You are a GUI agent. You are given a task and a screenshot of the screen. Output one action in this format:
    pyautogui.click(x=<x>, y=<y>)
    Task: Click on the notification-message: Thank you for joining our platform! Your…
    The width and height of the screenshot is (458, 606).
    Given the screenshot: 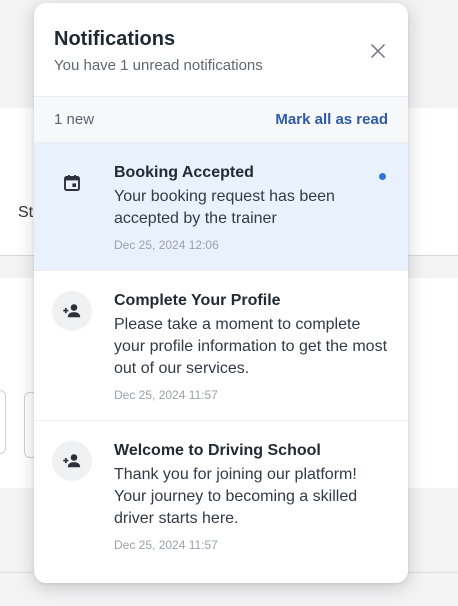 What is the action you would take?
    pyautogui.click(x=236, y=496)
    